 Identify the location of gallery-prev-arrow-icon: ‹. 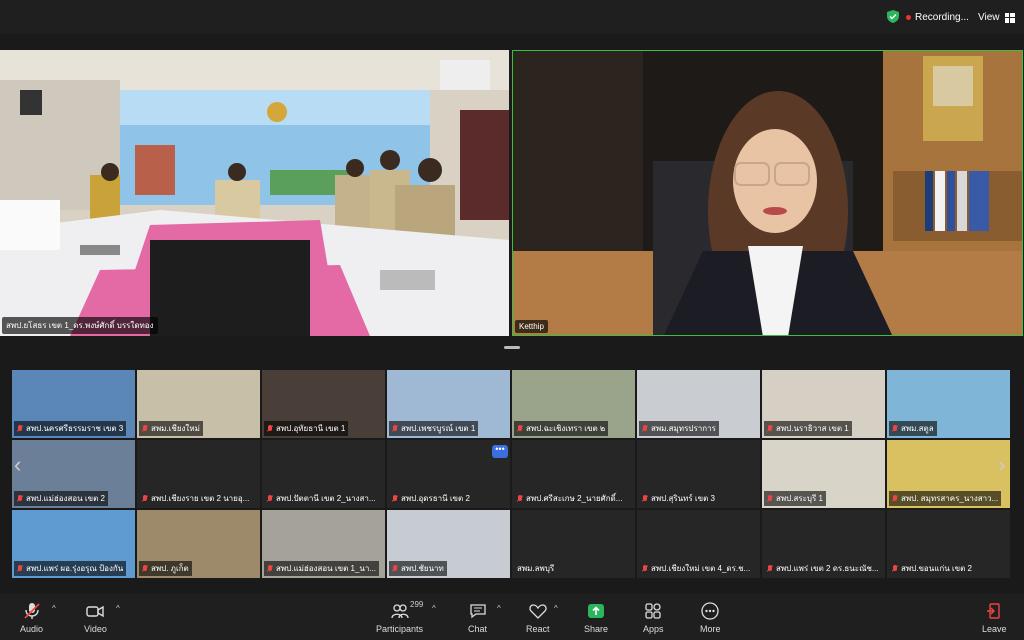
(17, 465).